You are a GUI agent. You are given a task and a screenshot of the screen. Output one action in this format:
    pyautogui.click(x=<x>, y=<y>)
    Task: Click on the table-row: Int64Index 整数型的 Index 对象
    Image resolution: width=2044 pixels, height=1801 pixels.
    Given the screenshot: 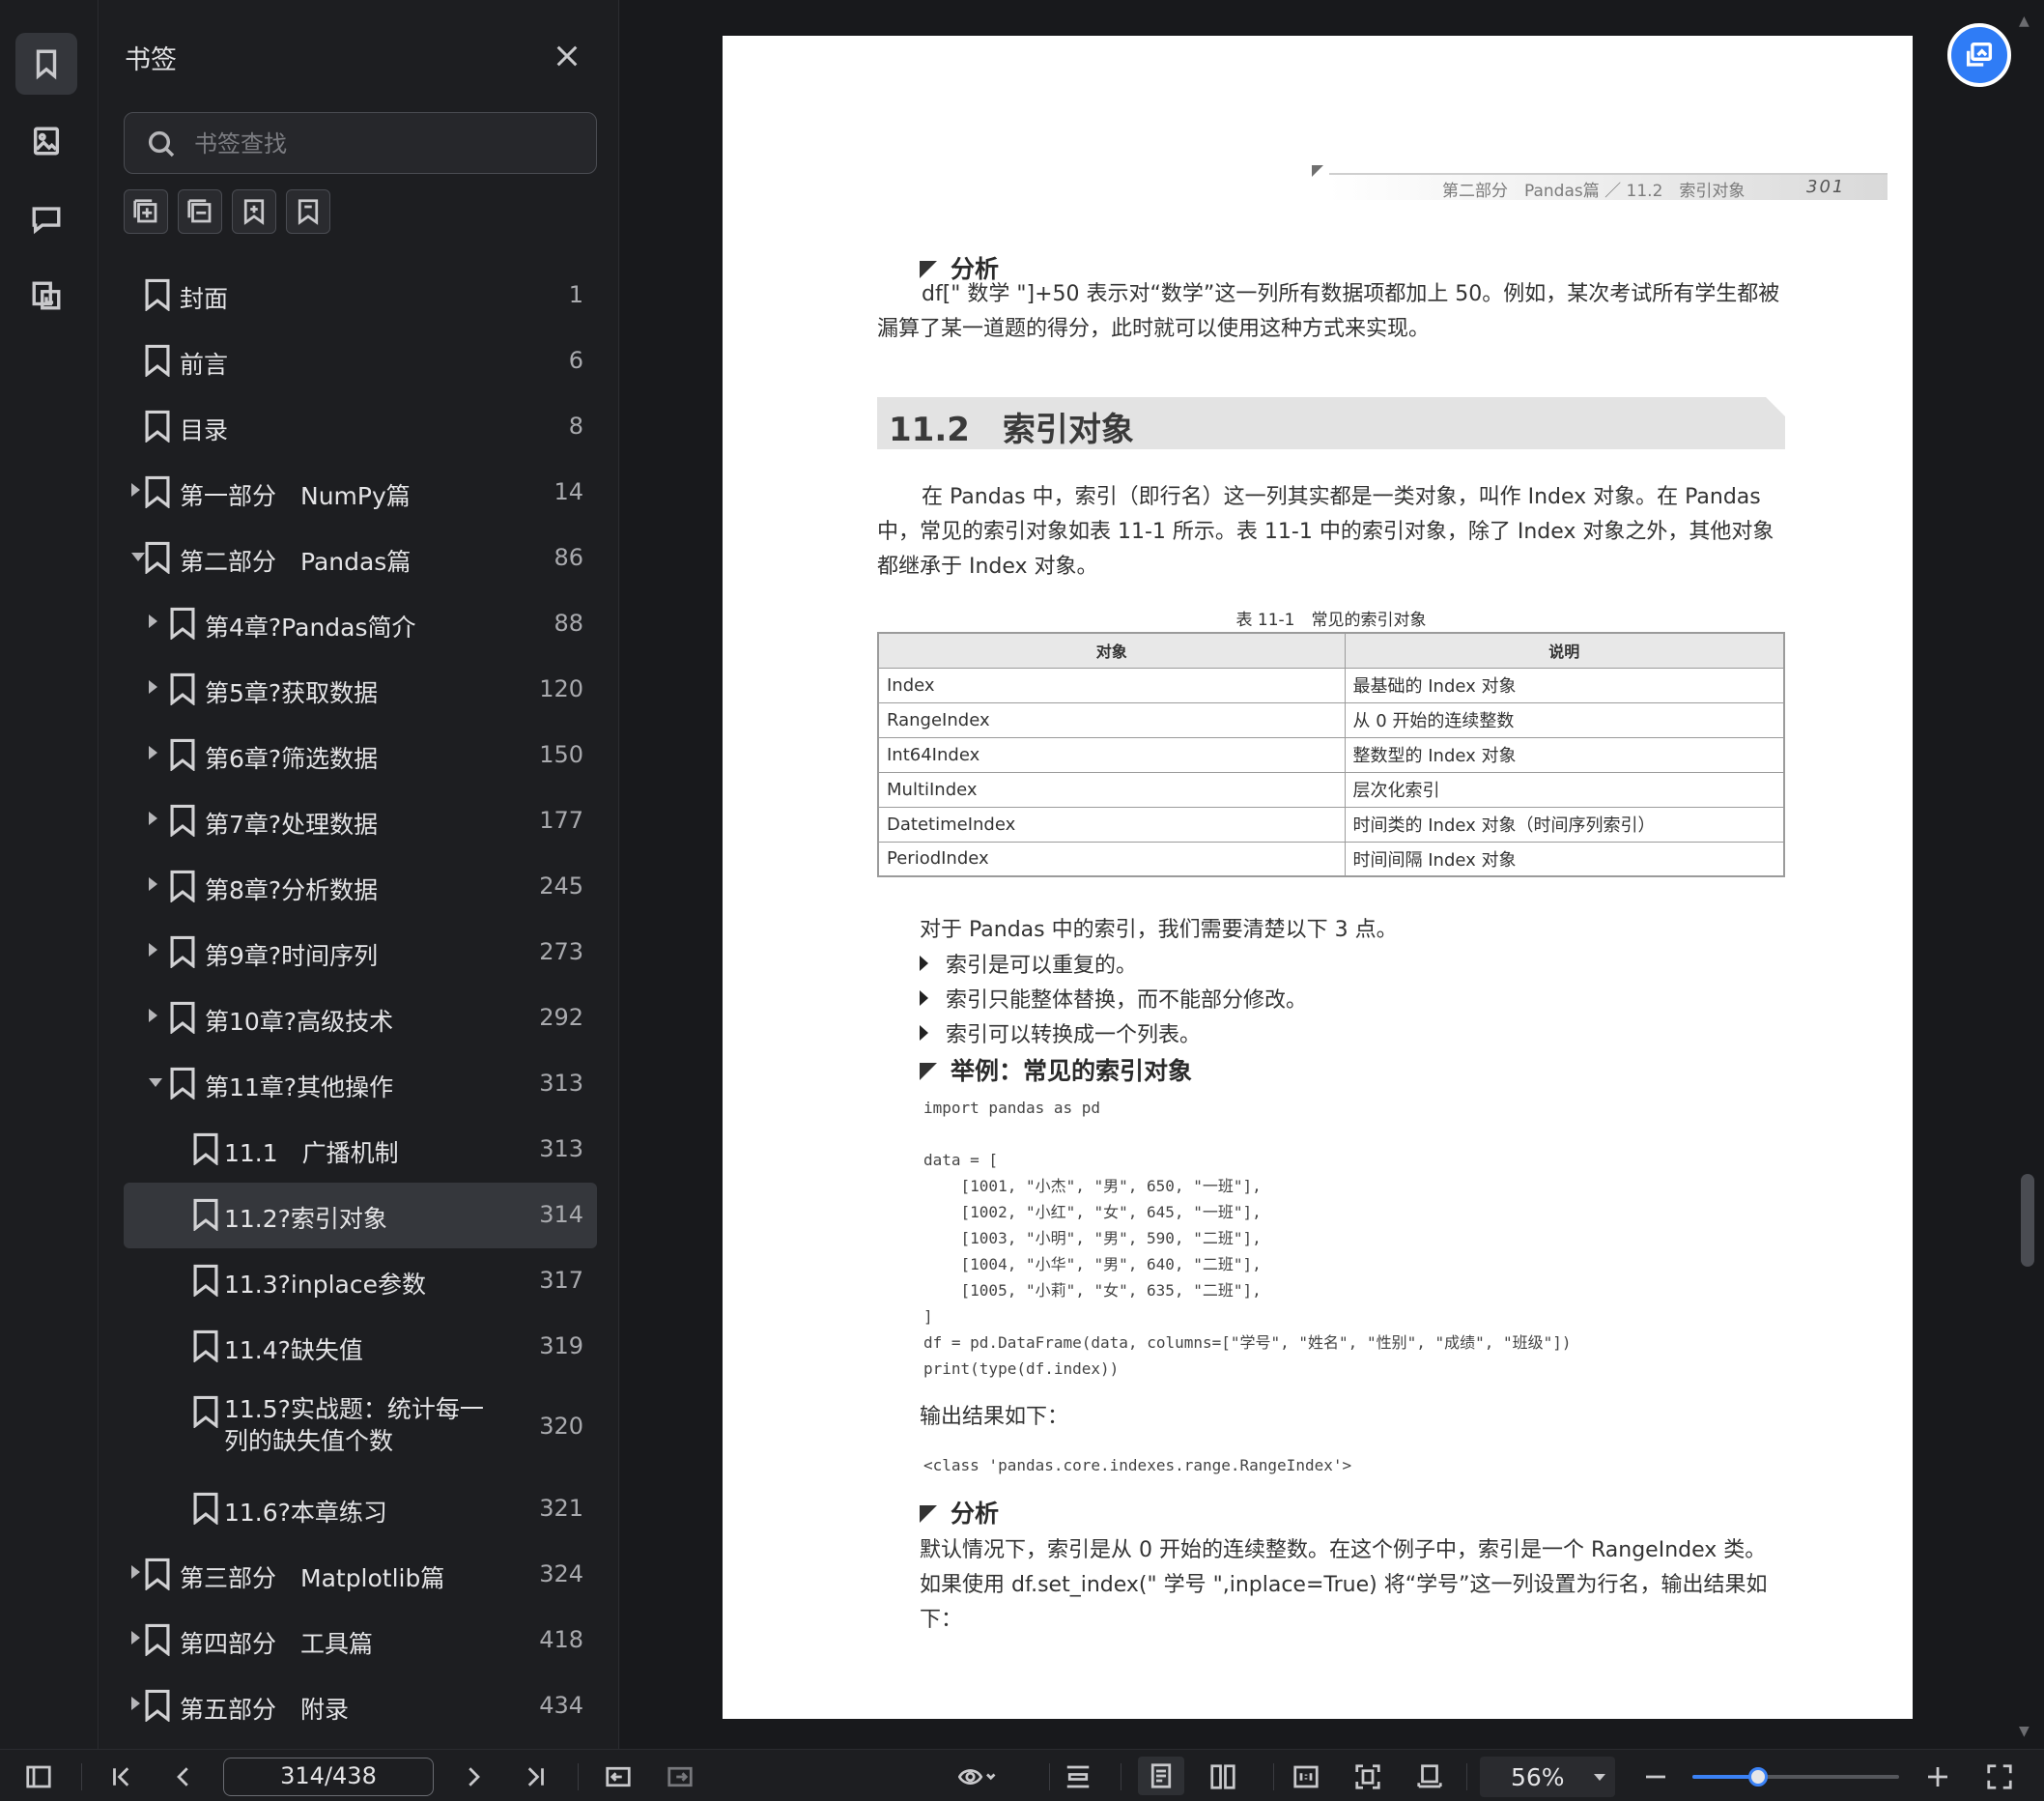 What is the action you would take?
    pyautogui.click(x=1331, y=754)
    